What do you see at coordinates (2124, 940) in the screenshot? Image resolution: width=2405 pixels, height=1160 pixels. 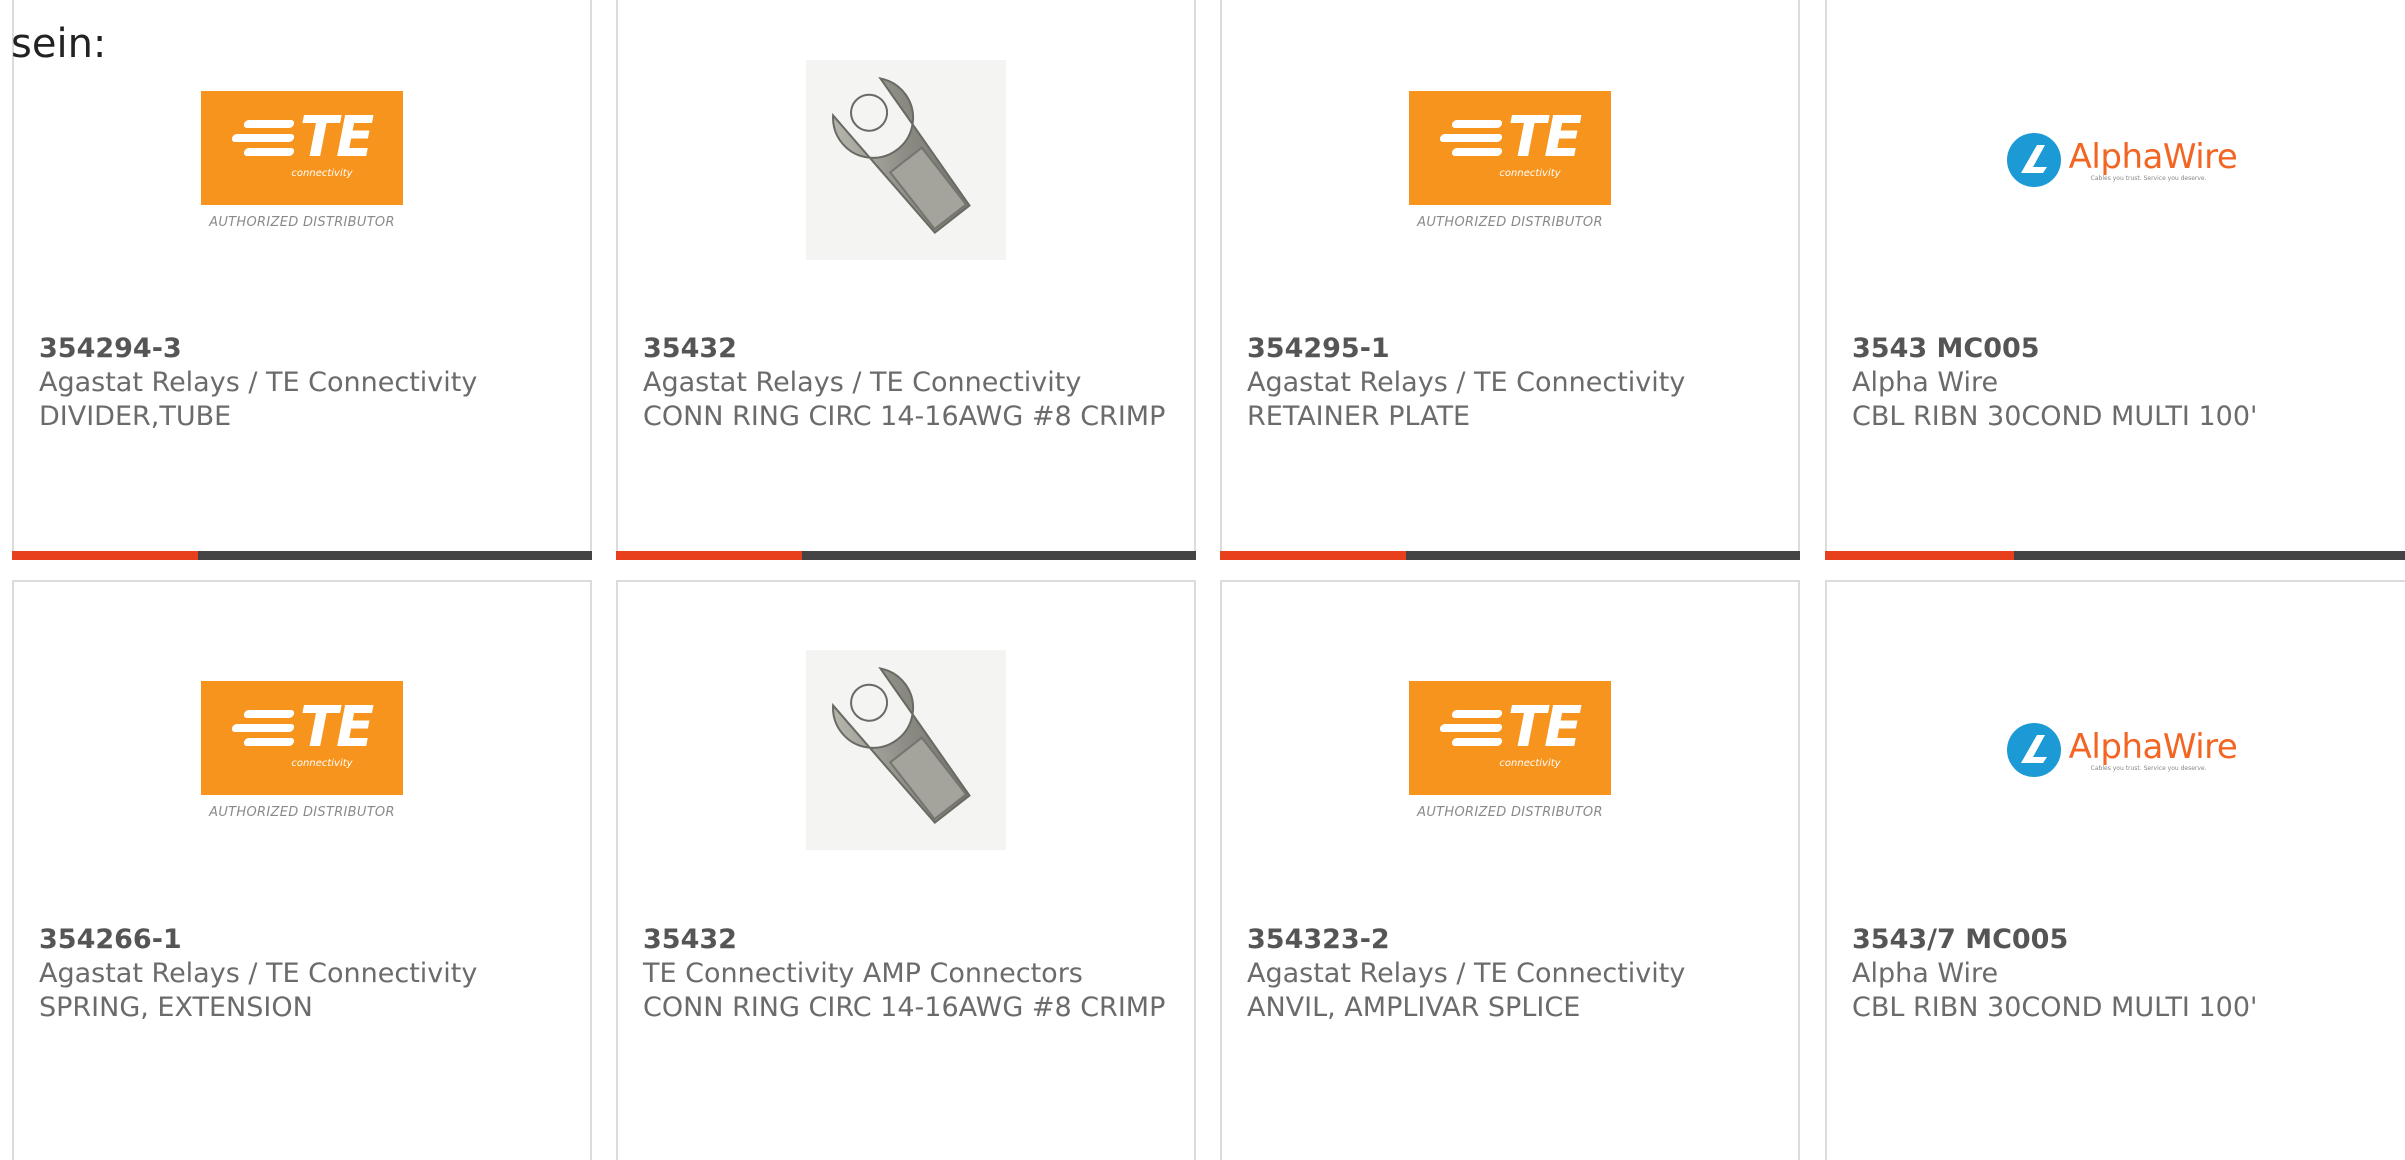 I see `part-number: 3543/7 MC005` at bounding box center [2124, 940].